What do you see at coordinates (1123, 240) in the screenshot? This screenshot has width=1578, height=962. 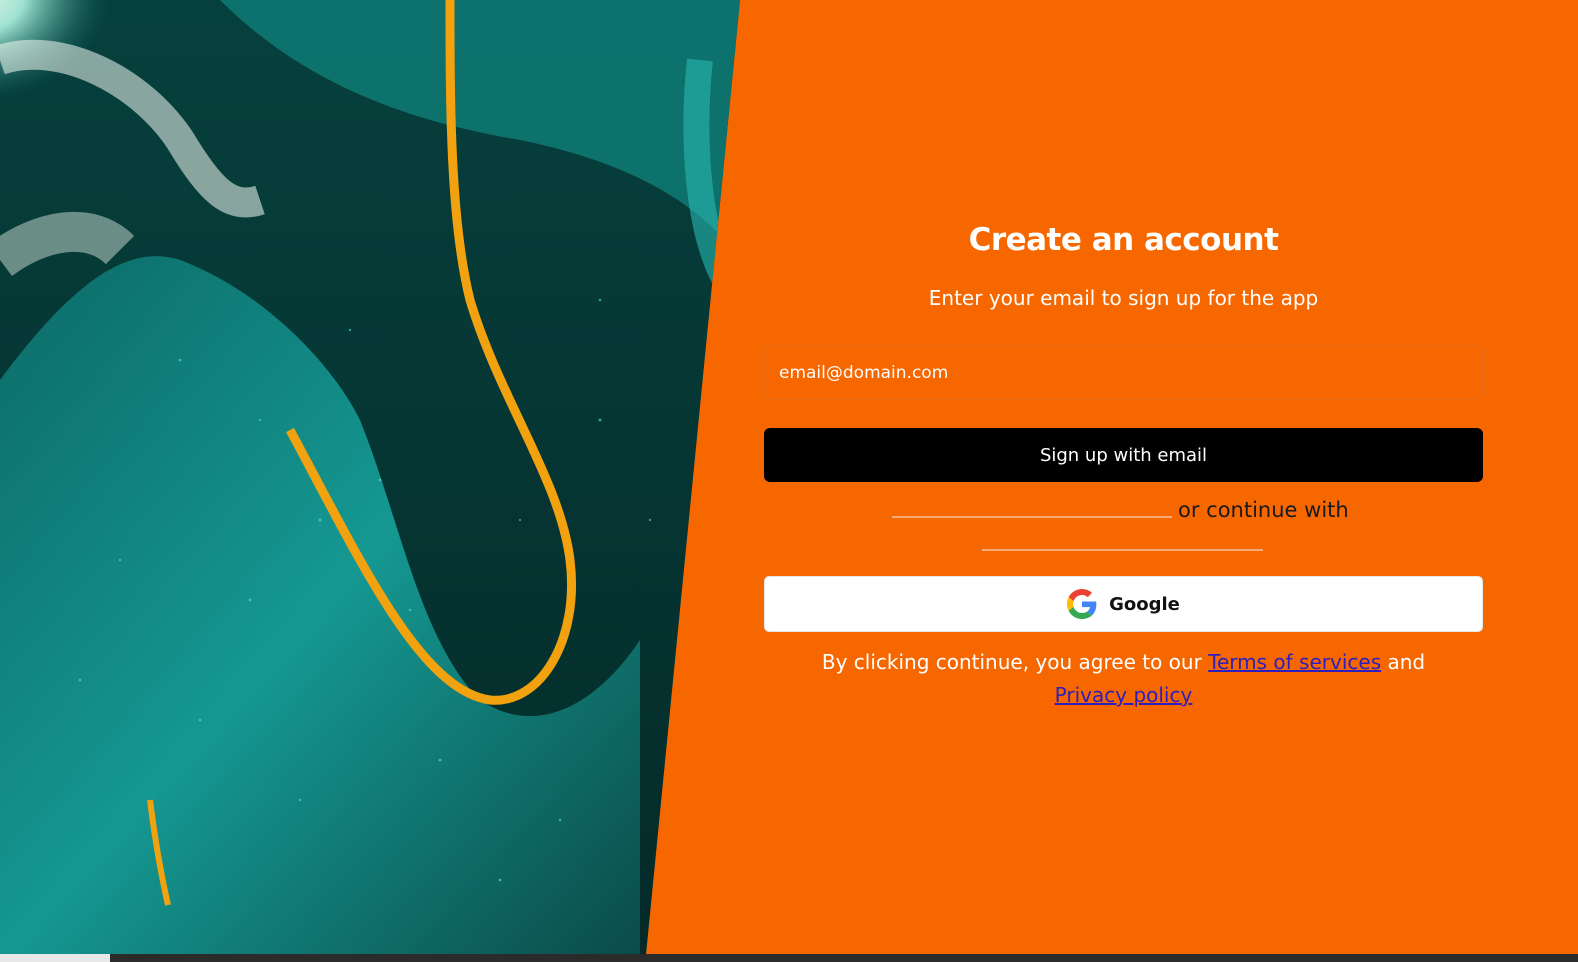 I see `page-title: Create an account` at bounding box center [1123, 240].